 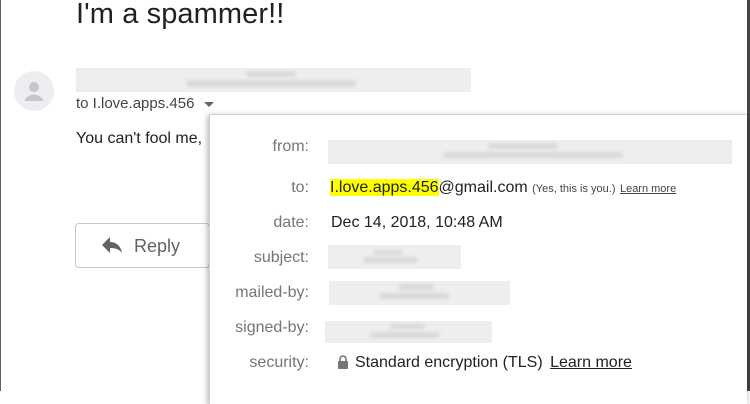 I want to click on lock-icon, so click(x=343, y=362).